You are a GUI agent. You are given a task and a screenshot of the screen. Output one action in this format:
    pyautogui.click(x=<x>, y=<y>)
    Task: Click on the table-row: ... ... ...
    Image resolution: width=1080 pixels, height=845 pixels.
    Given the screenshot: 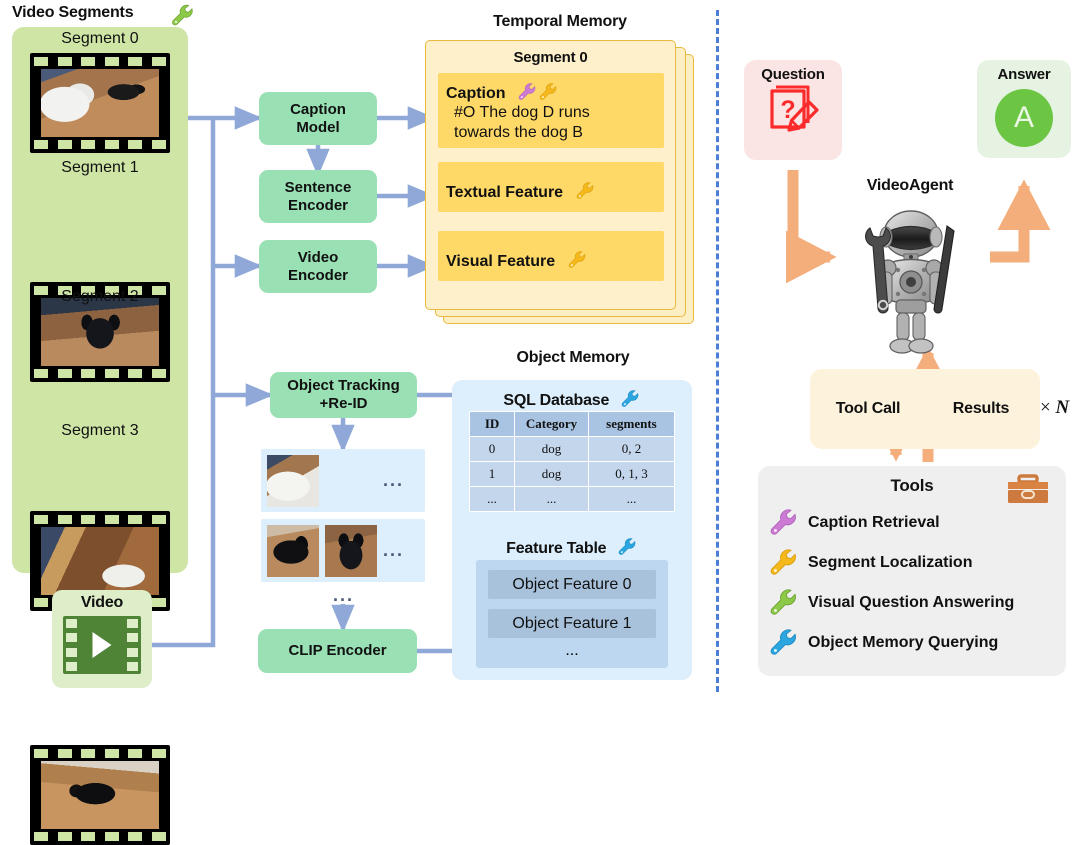 What is the action you would take?
    pyautogui.click(x=572, y=499)
    